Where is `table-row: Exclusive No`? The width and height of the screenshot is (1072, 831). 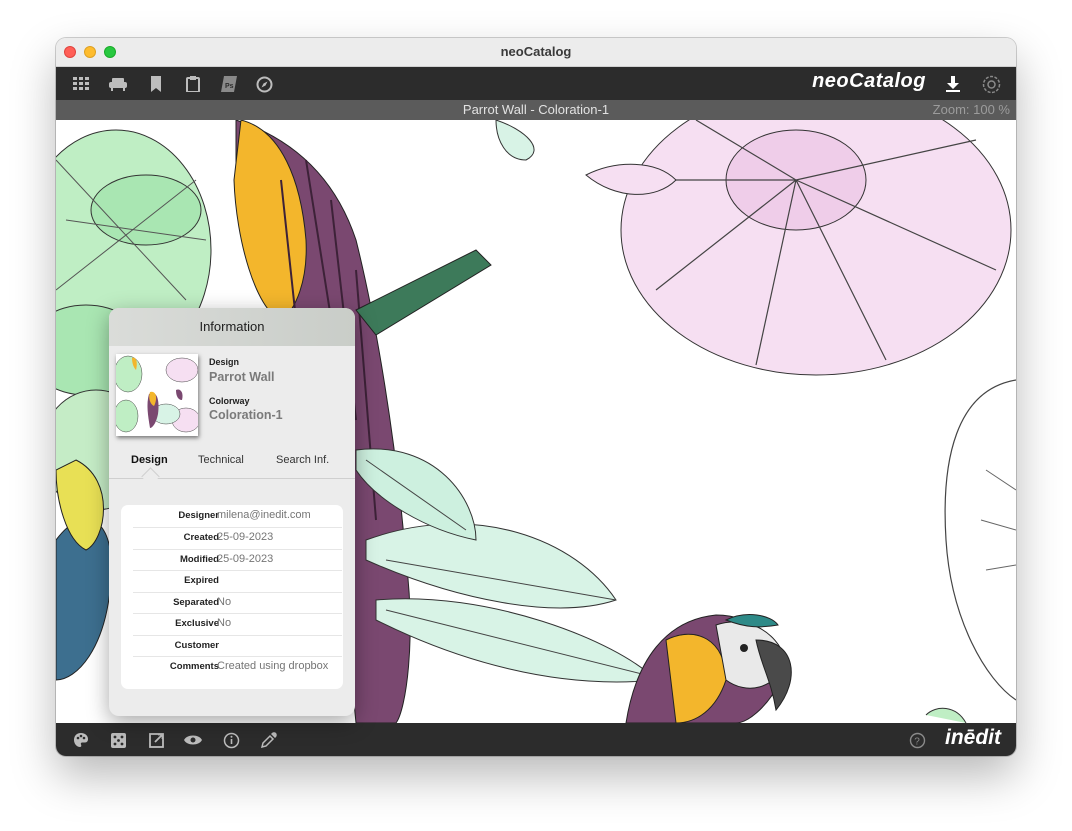
table-row: Exclusive No is located at coordinates (237, 621).